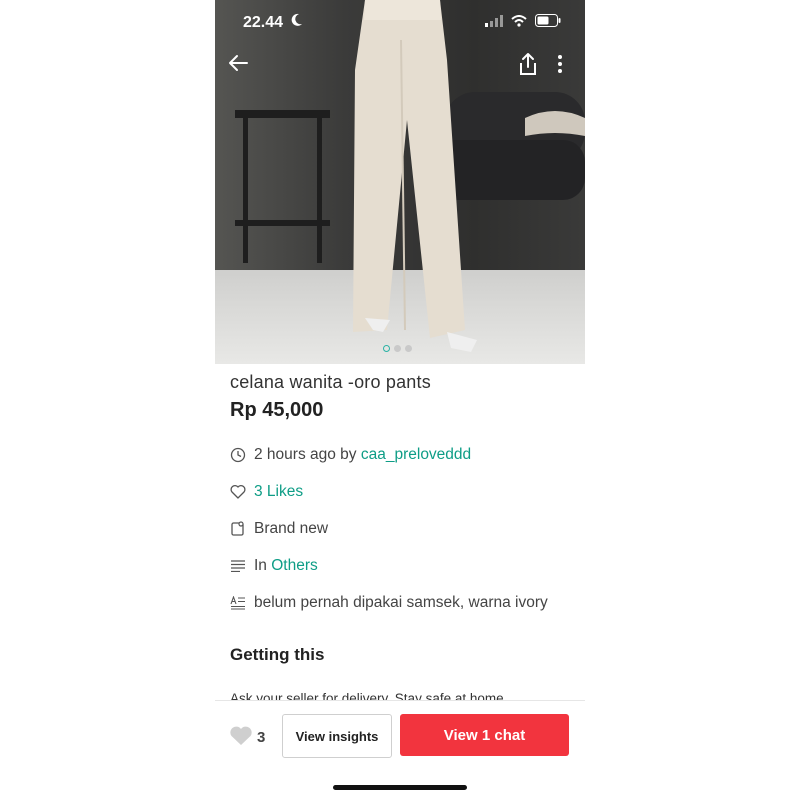 The width and height of the screenshot is (800, 800). What do you see at coordinates (291, 528) in the screenshot?
I see `condition-text: Brand new` at bounding box center [291, 528].